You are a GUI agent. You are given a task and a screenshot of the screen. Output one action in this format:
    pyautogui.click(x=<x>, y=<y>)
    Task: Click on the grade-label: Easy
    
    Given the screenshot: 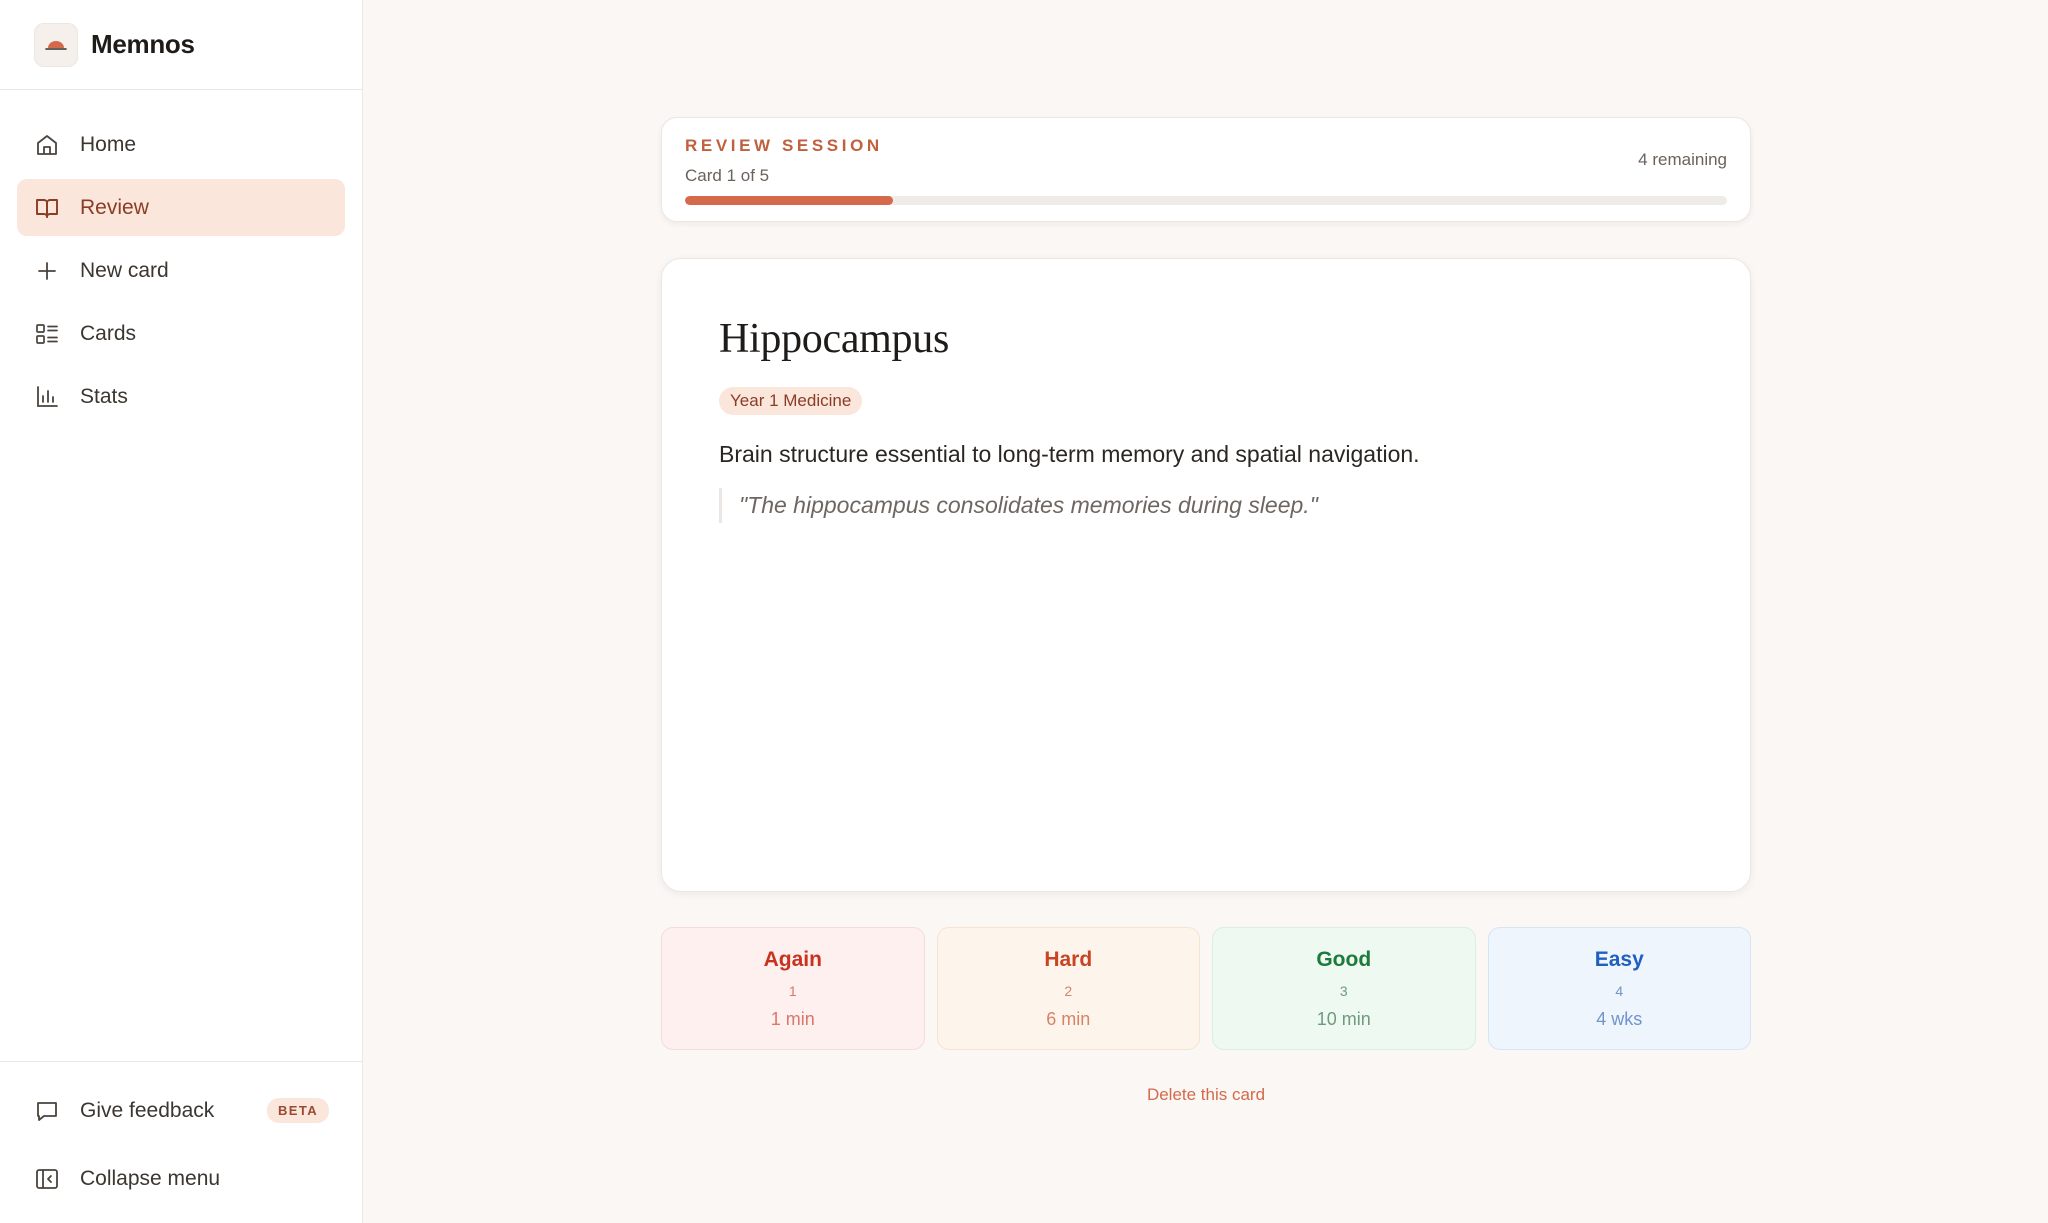 What is the action you would take?
    pyautogui.click(x=1619, y=959)
    